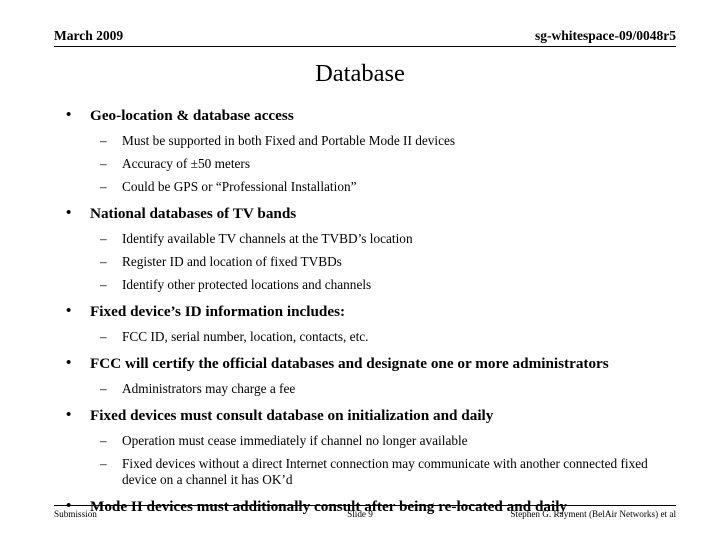 Image resolution: width=720 pixels, height=540 pixels. Describe the element at coordinates (365, 505) in the screenshot. I see `footer-divider` at that location.